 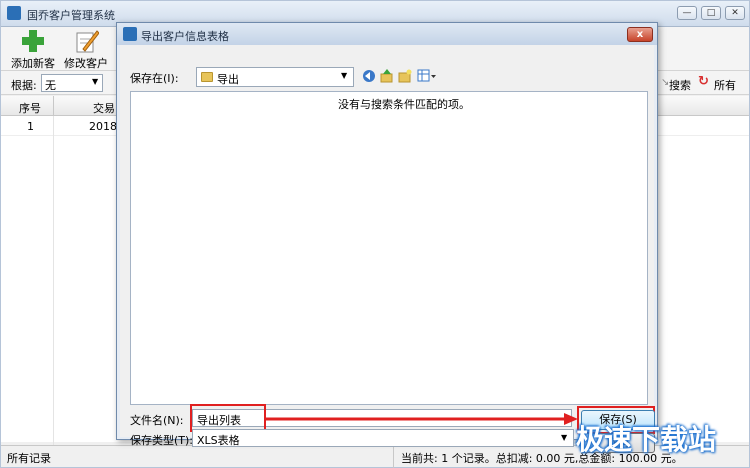 I want to click on save-in-select: 导出 ▼, so click(x=275, y=77).